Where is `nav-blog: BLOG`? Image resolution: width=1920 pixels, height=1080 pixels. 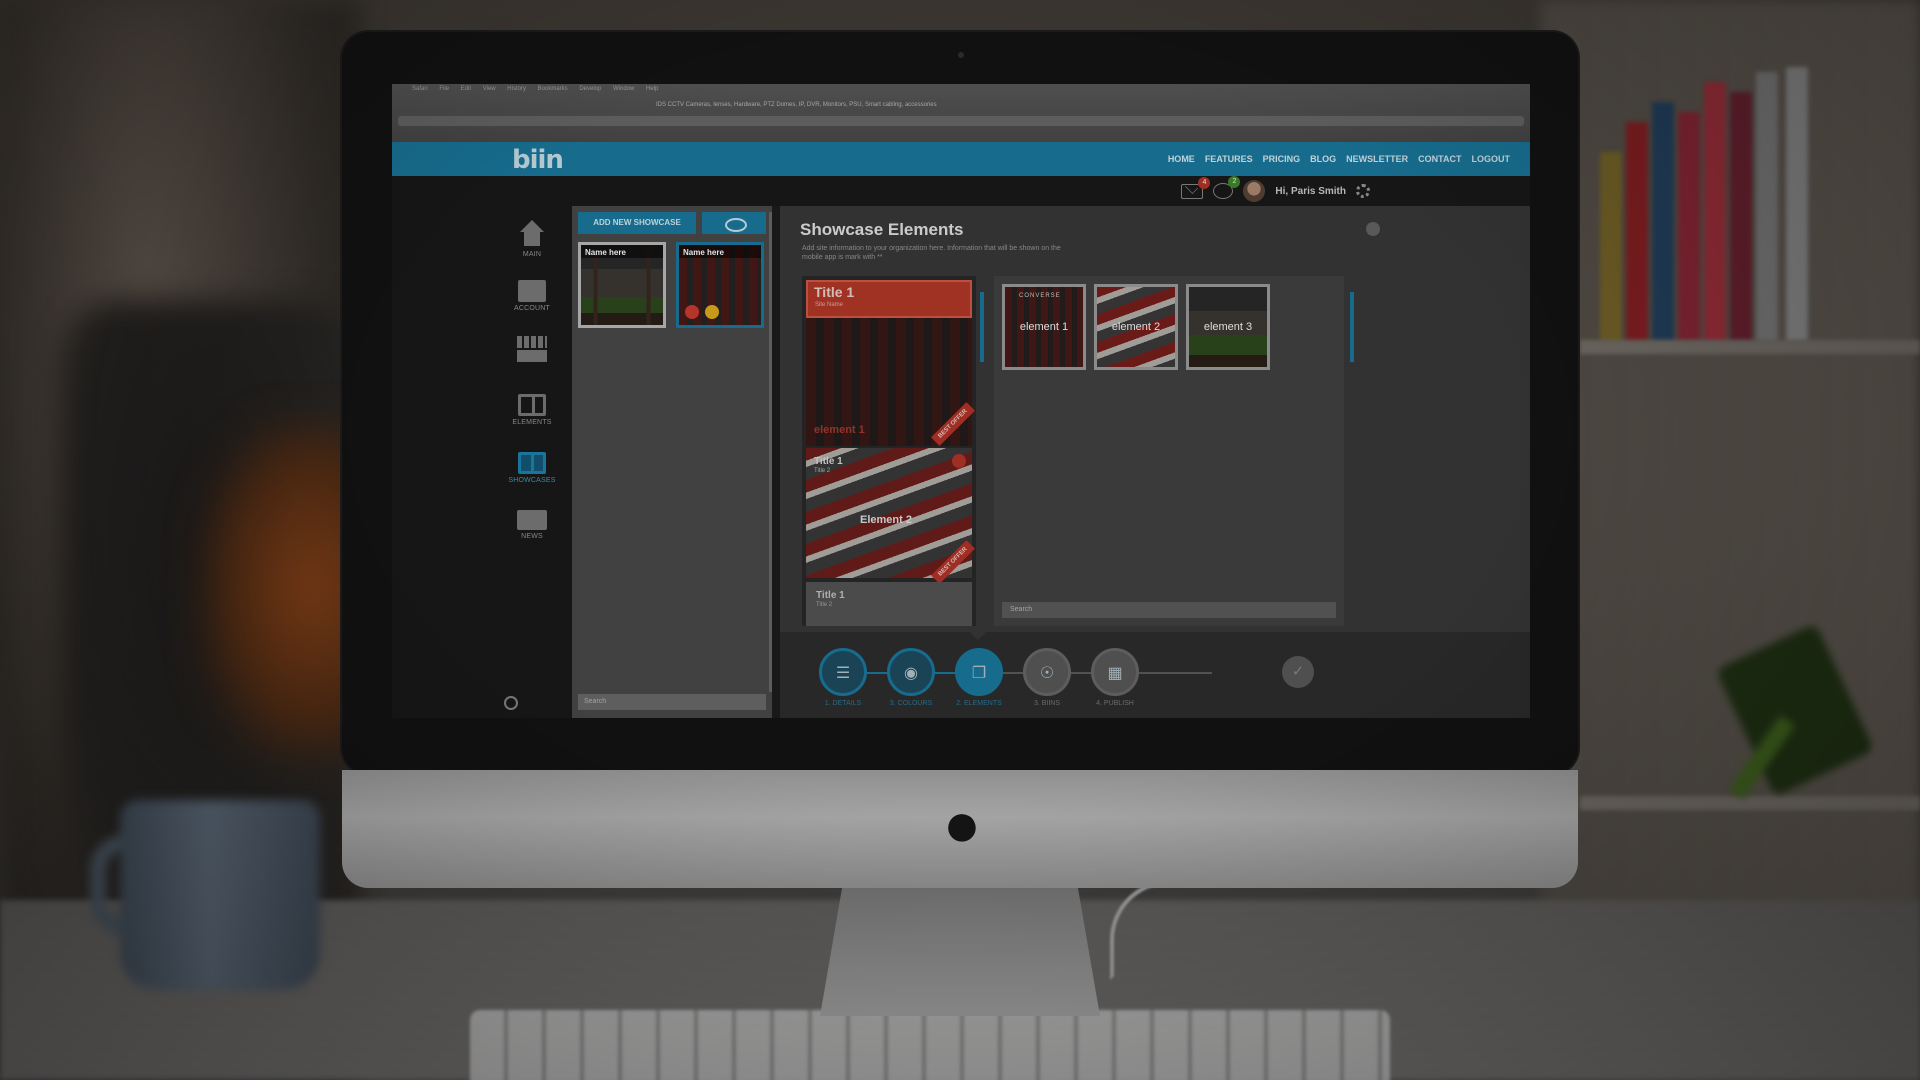 nav-blog: BLOG is located at coordinates (1323, 159).